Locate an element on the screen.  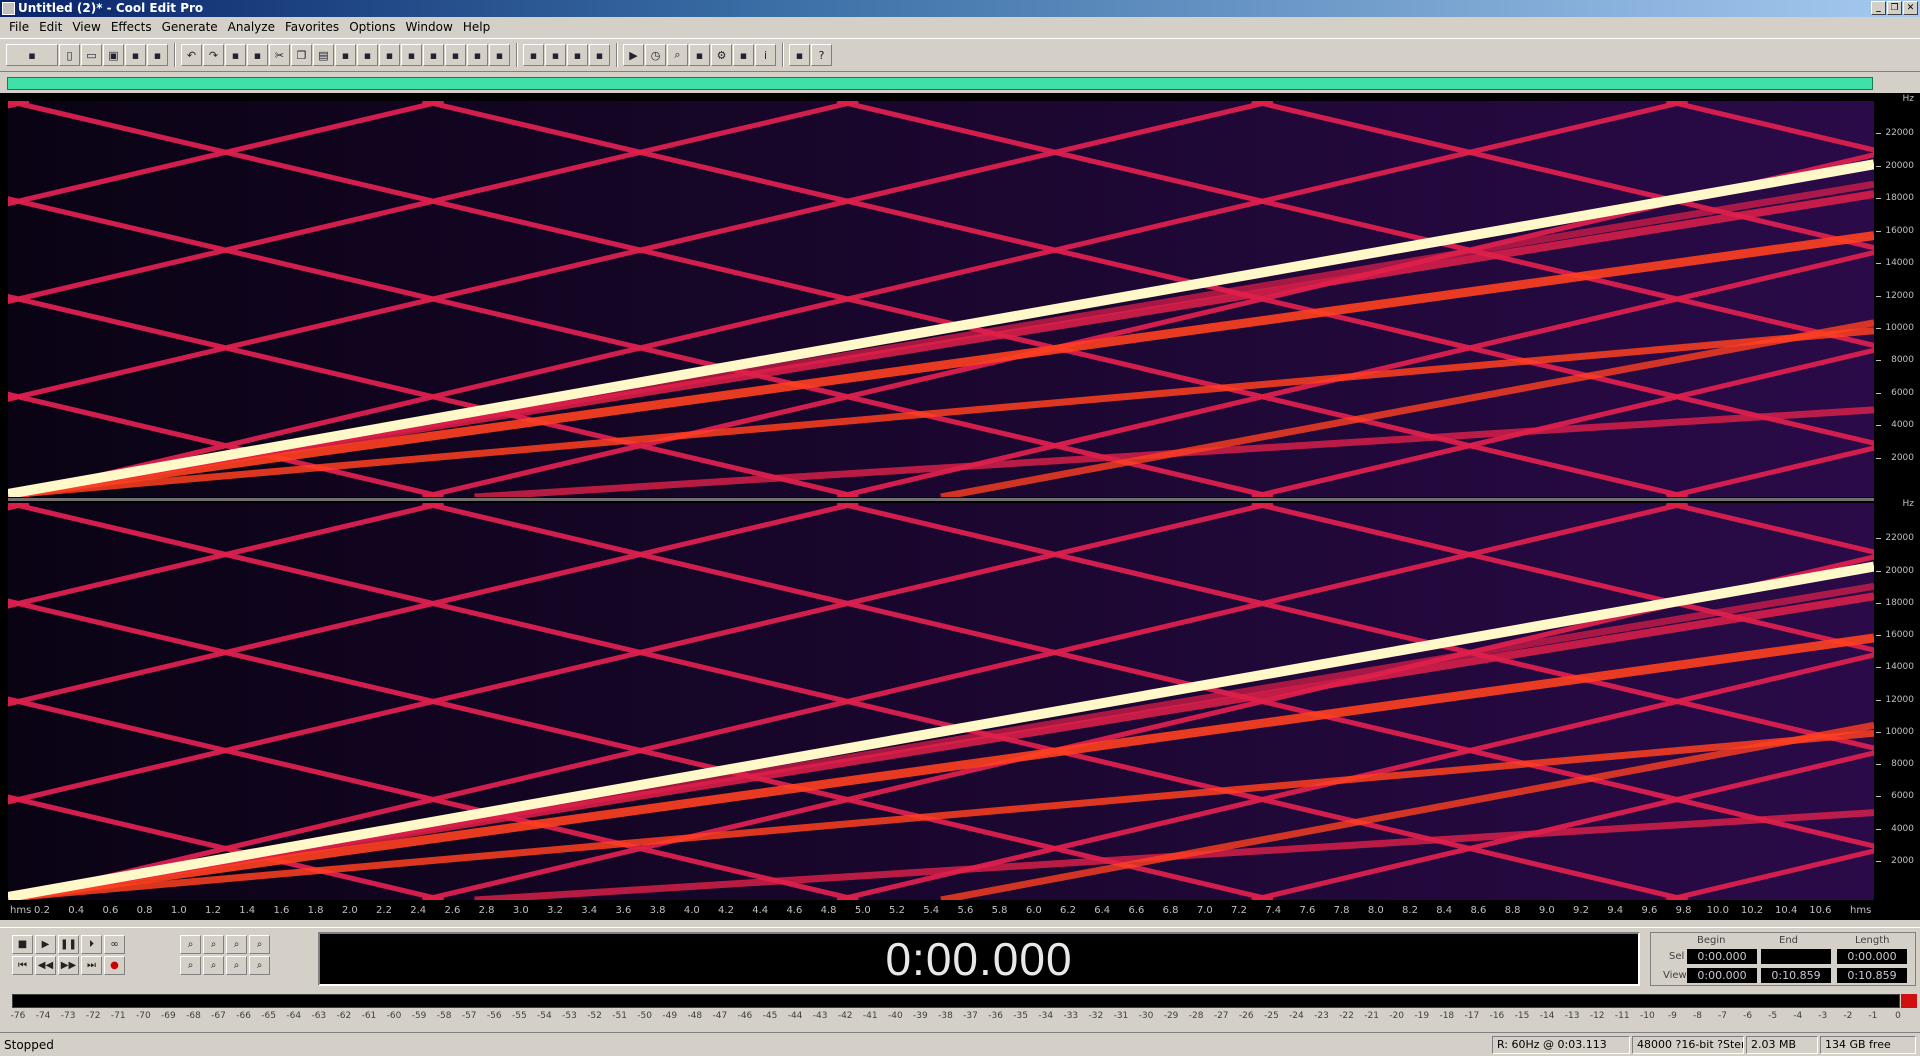
mix-button: ▪ is located at coordinates (257, 55).